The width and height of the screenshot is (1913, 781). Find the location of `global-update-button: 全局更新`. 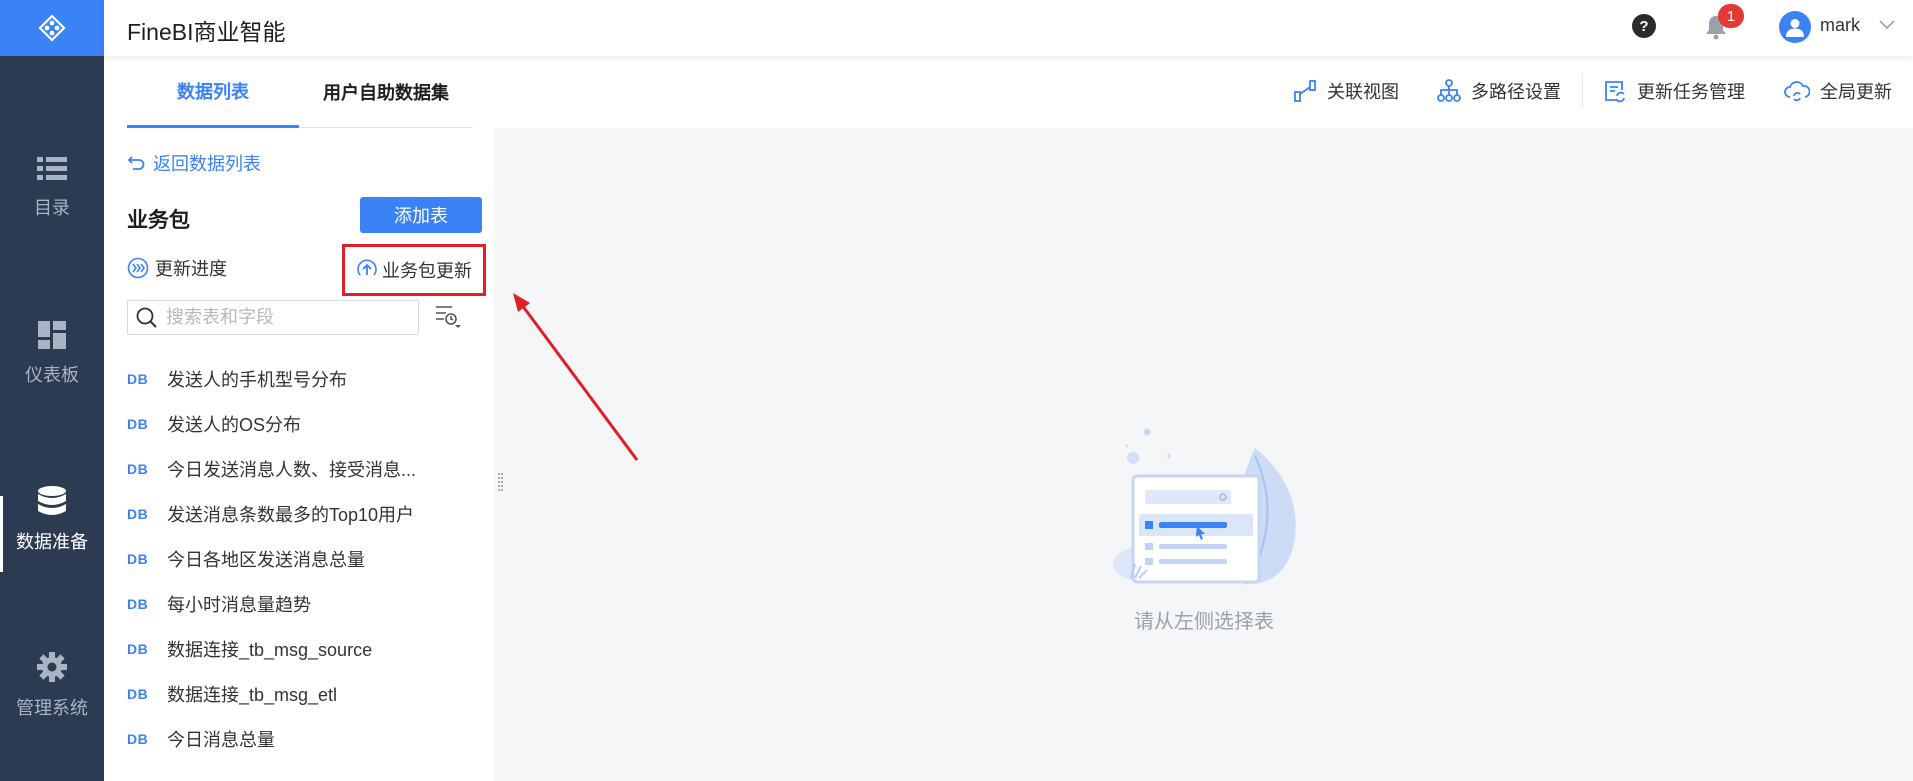

global-update-button: 全局更新 is located at coordinates (1838, 91).